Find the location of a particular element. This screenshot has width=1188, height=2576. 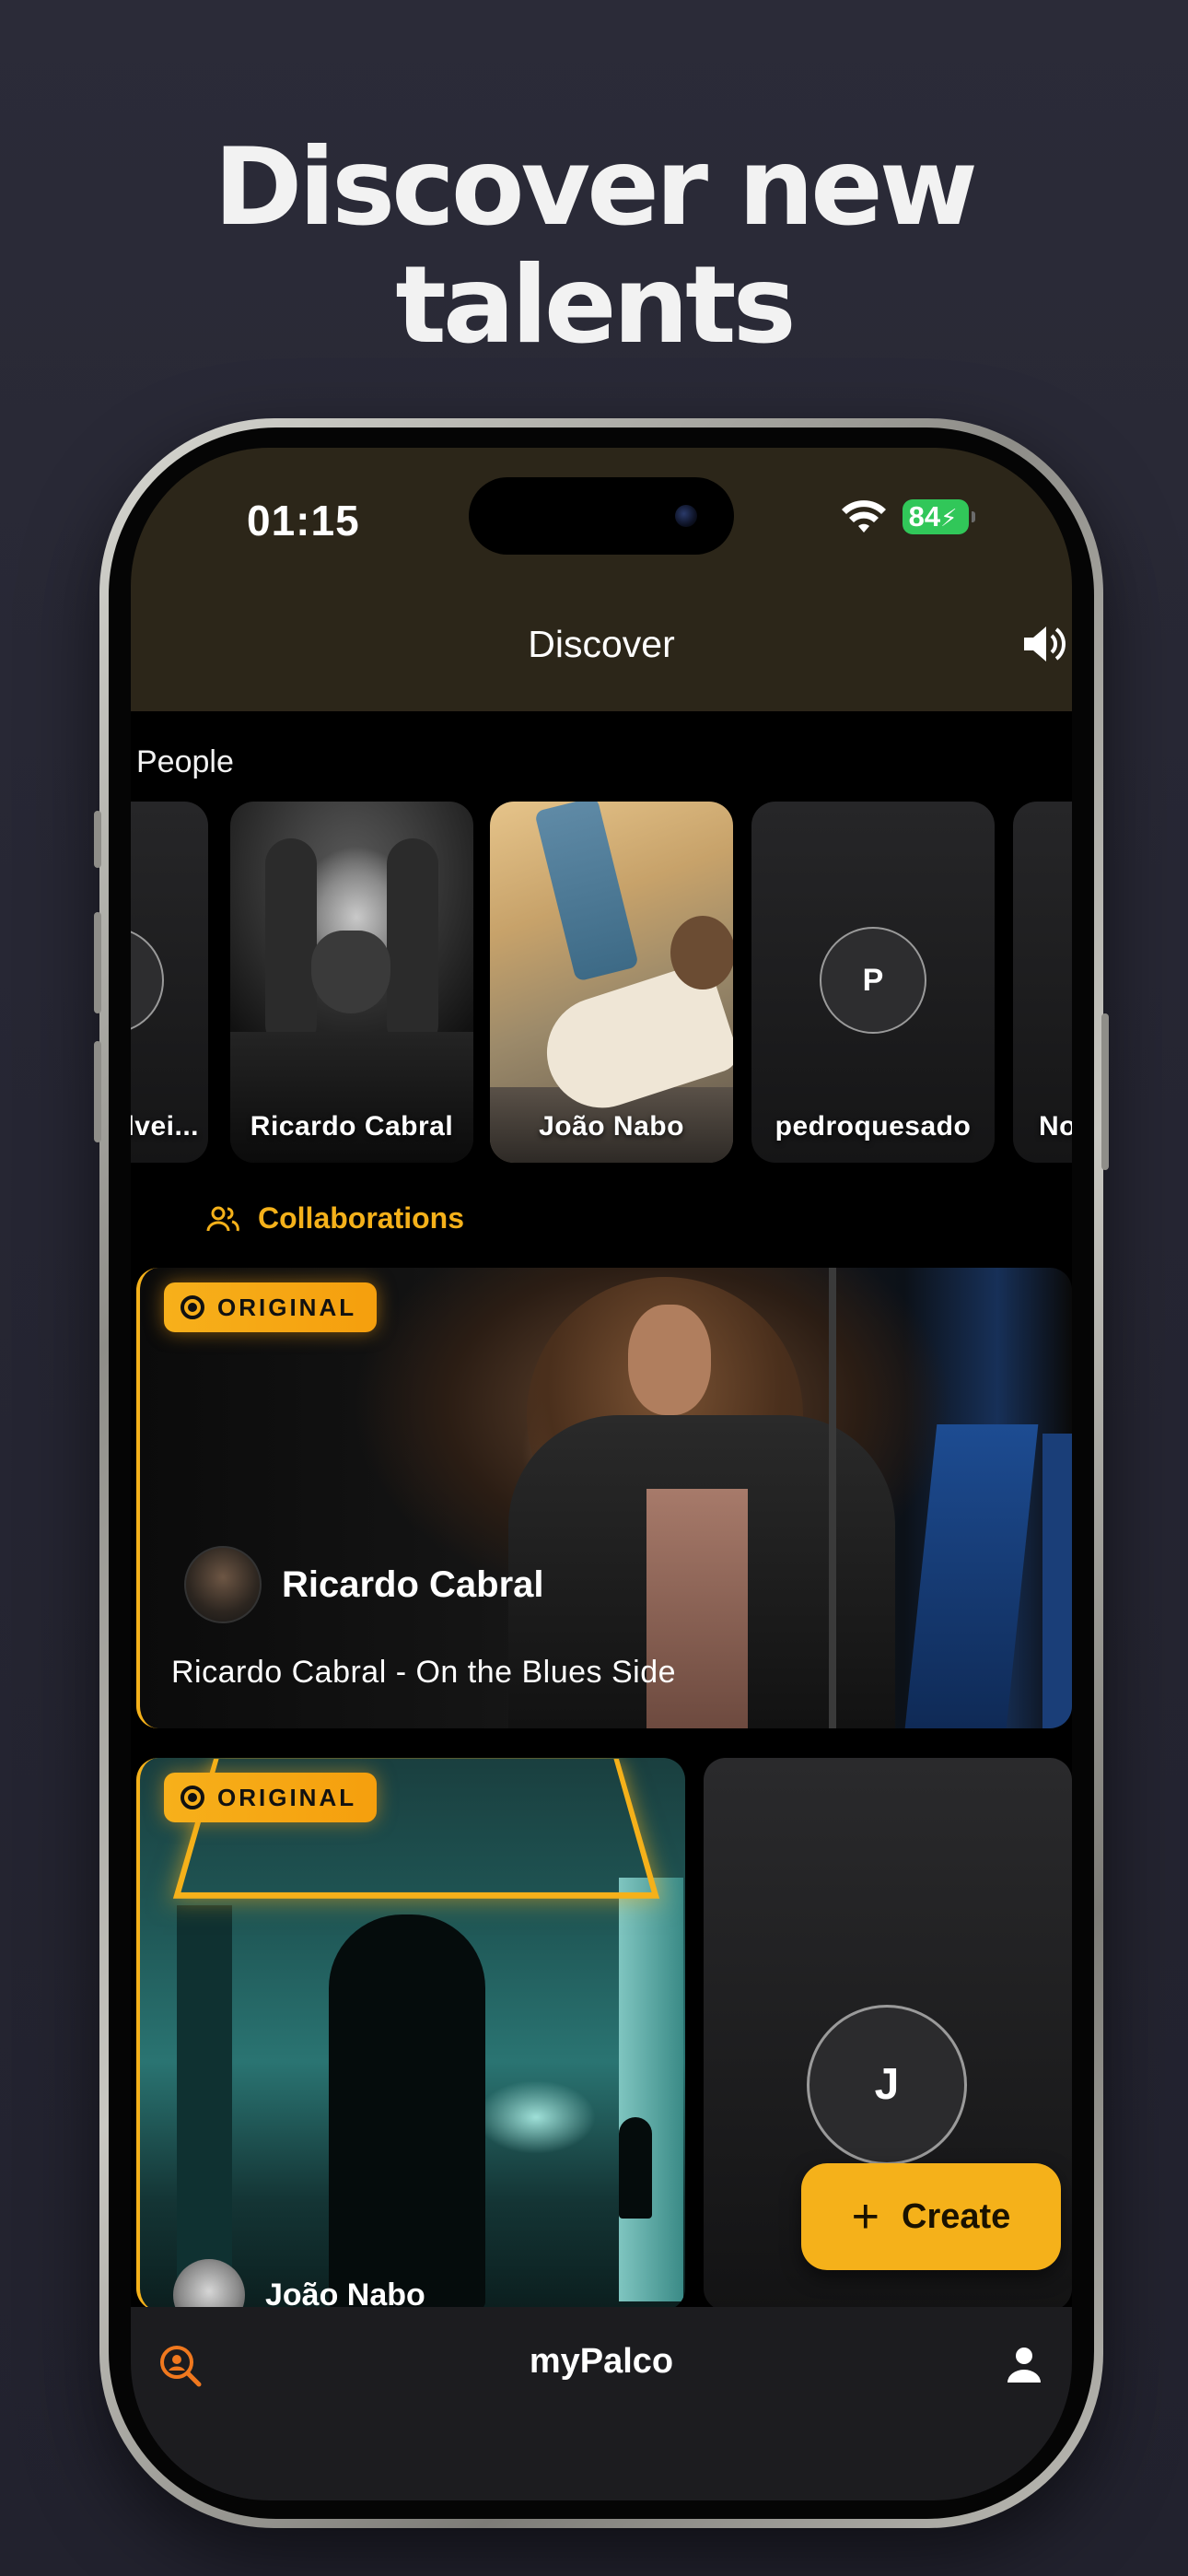

bottom-tab-bar: myPalco is located at coordinates (601, 2403).